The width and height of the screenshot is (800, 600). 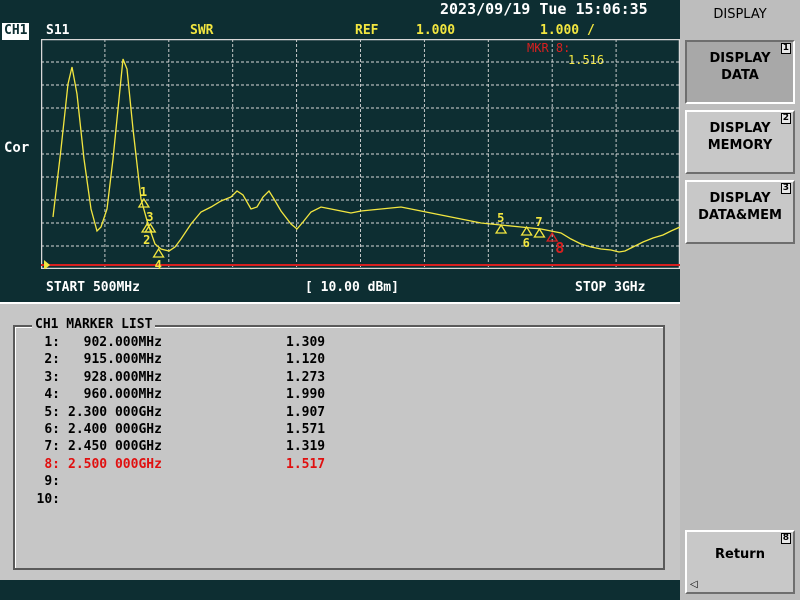 I want to click on plot-marker-8: 8, so click(x=555, y=244).